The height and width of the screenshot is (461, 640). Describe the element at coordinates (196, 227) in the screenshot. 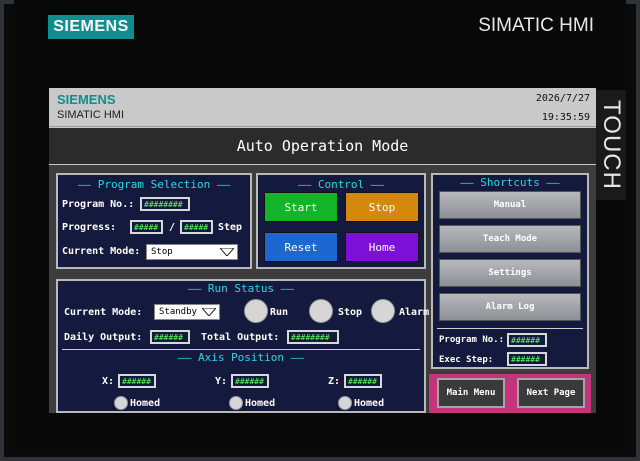

I see `progress-total-field: #####` at that location.